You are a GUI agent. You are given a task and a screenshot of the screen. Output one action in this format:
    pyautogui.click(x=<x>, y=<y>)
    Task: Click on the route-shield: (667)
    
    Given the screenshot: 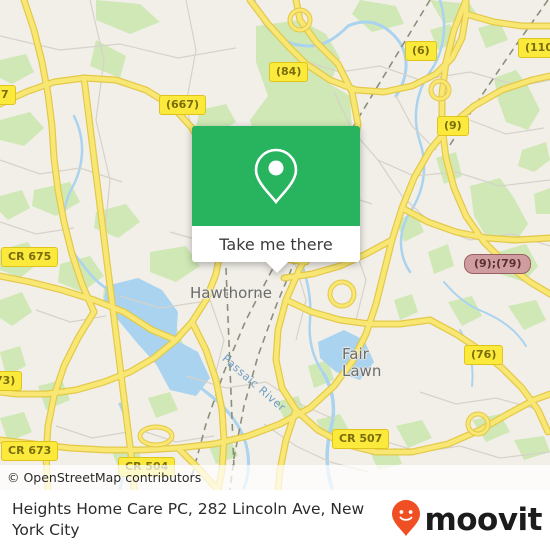 What is the action you would take?
    pyautogui.click(x=183, y=105)
    